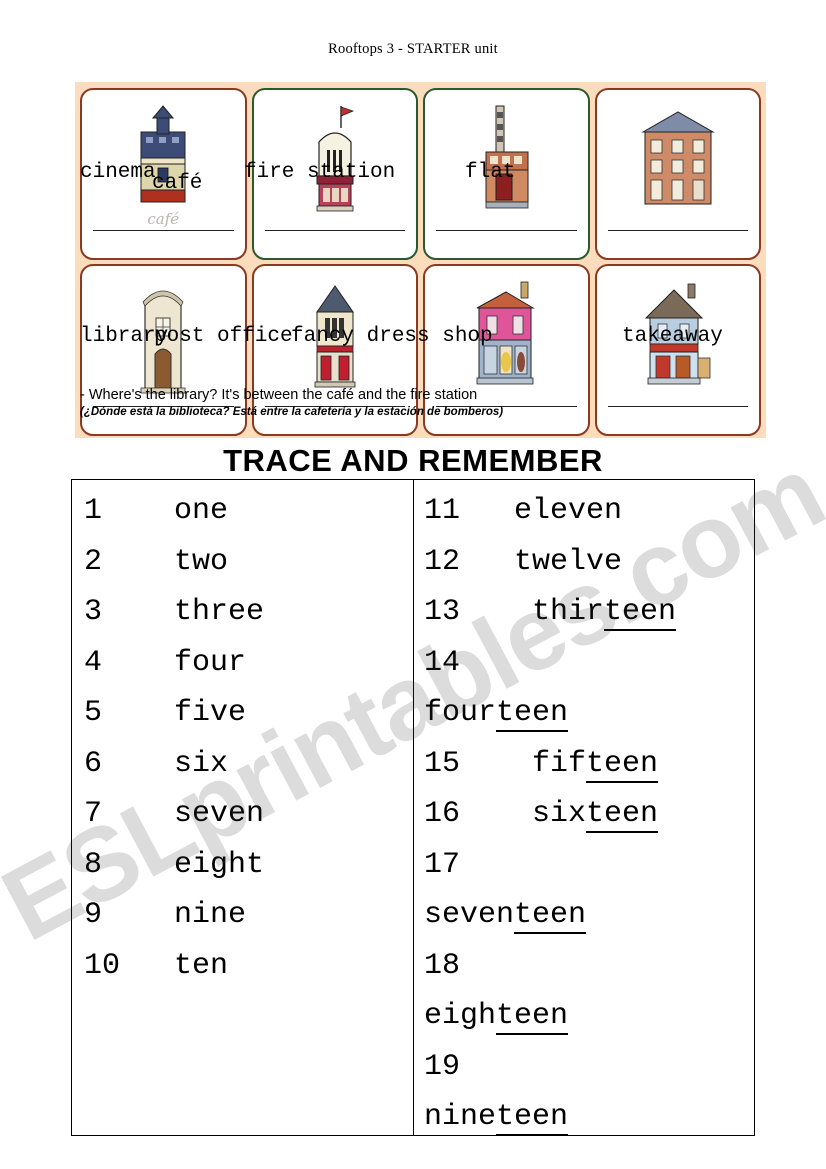 The height and width of the screenshot is (1169, 826). What do you see at coordinates (585, 688) in the screenshot?
I see `number-row: 14 fourteen` at bounding box center [585, 688].